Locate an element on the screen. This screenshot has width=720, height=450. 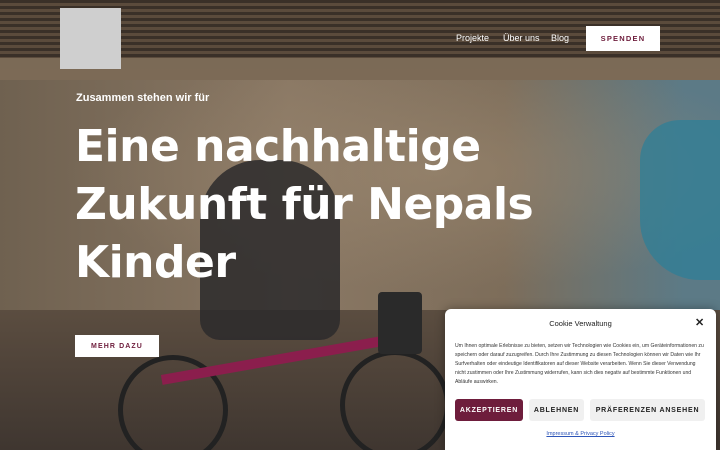
nav-link-ueber-uns: Über uns is located at coordinates (521, 38).